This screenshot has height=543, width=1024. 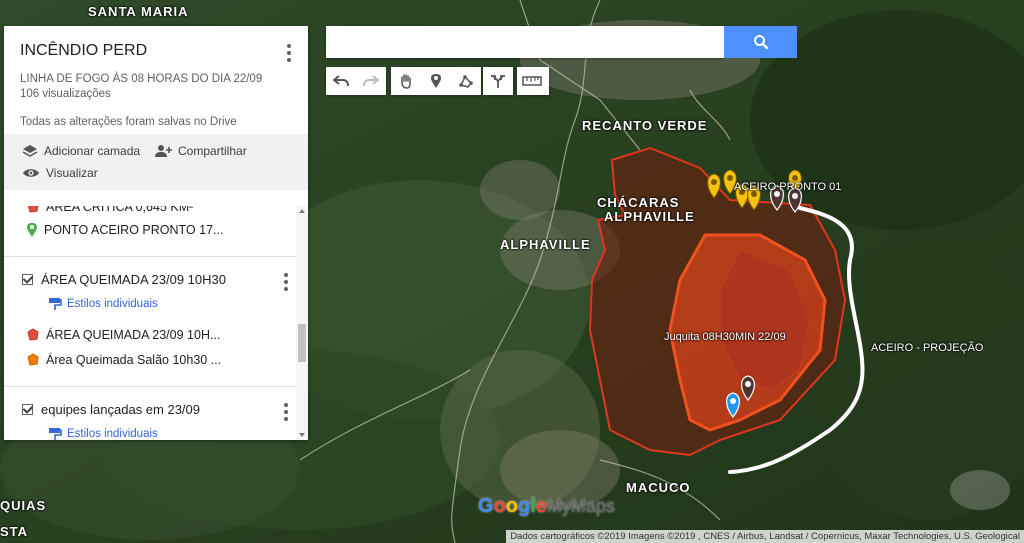 I want to click on feature-label: ACEIRO - PROJEÇÃO, so click(x=927, y=348).